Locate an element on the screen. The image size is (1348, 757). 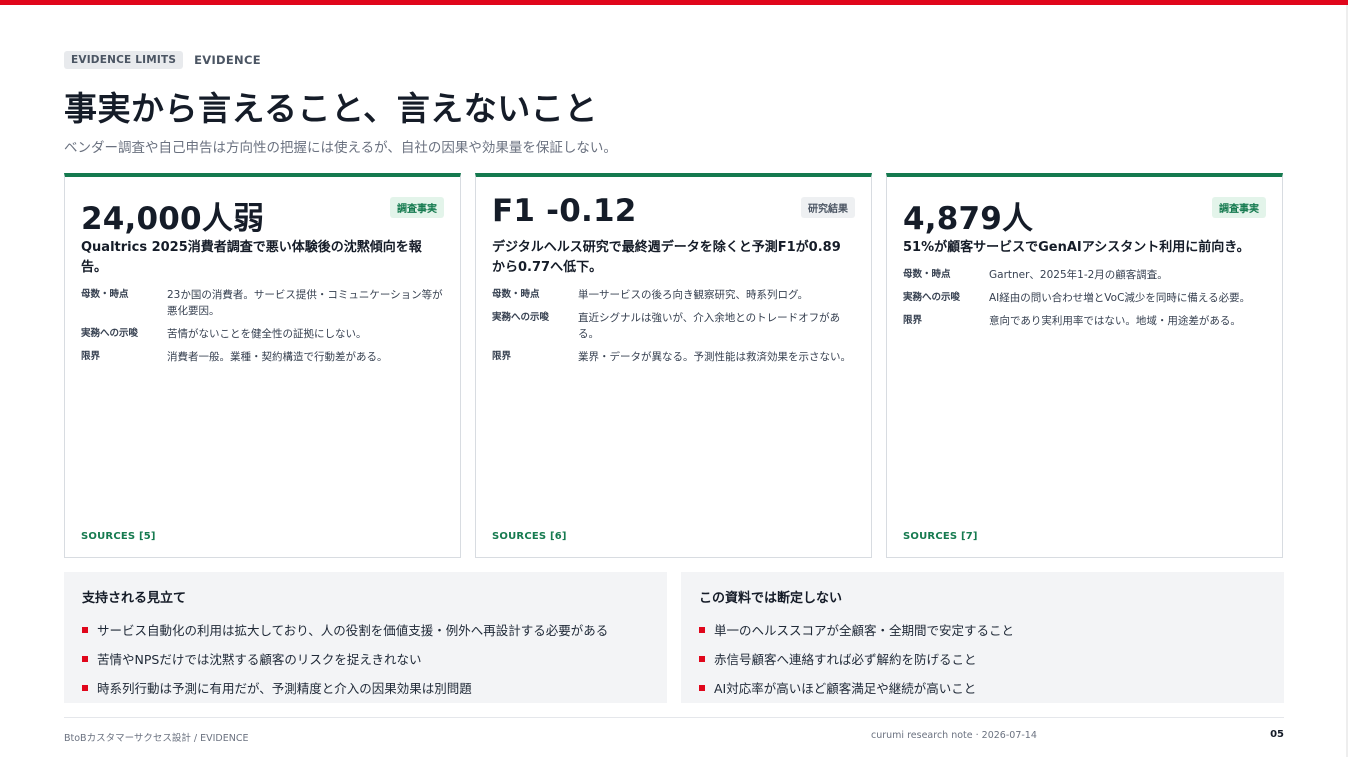
detail-text: 23か国の消費者。サービス提供・コミュニケーション等が悪化要因。 is located at coordinates (305, 303).